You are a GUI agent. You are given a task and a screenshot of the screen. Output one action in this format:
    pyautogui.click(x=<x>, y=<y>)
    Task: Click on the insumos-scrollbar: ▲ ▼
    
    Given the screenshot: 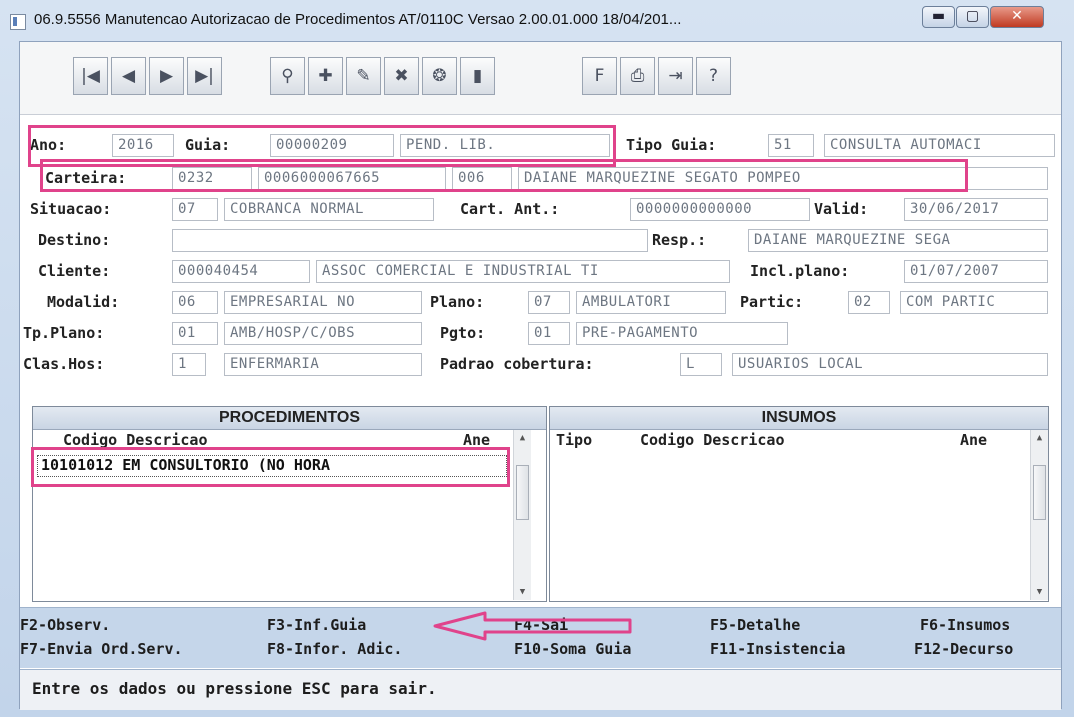 What is the action you would take?
    pyautogui.click(x=1039, y=515)
    